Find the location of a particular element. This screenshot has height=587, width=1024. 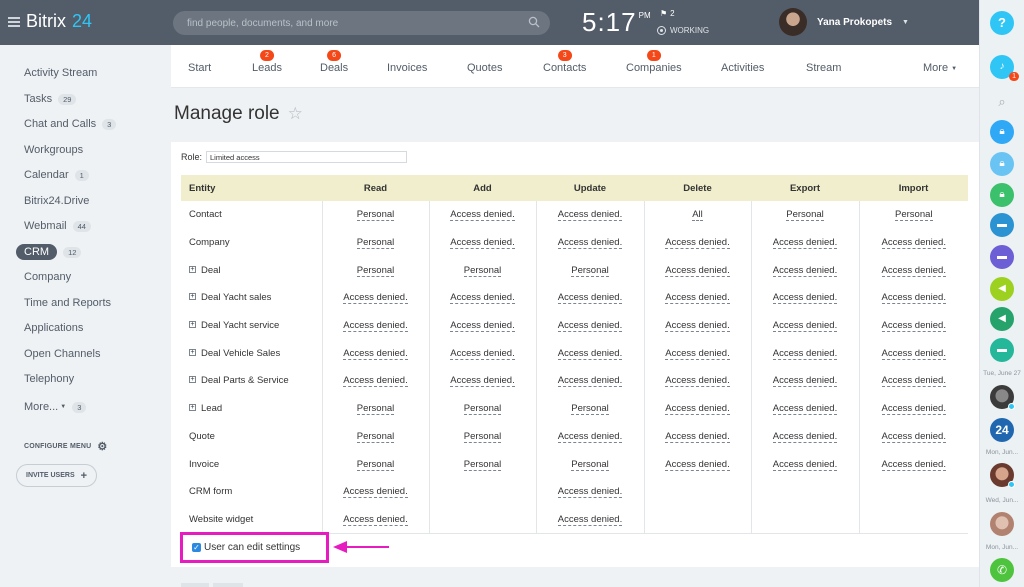

tab-start: Start is located at coordinates (199, 68).